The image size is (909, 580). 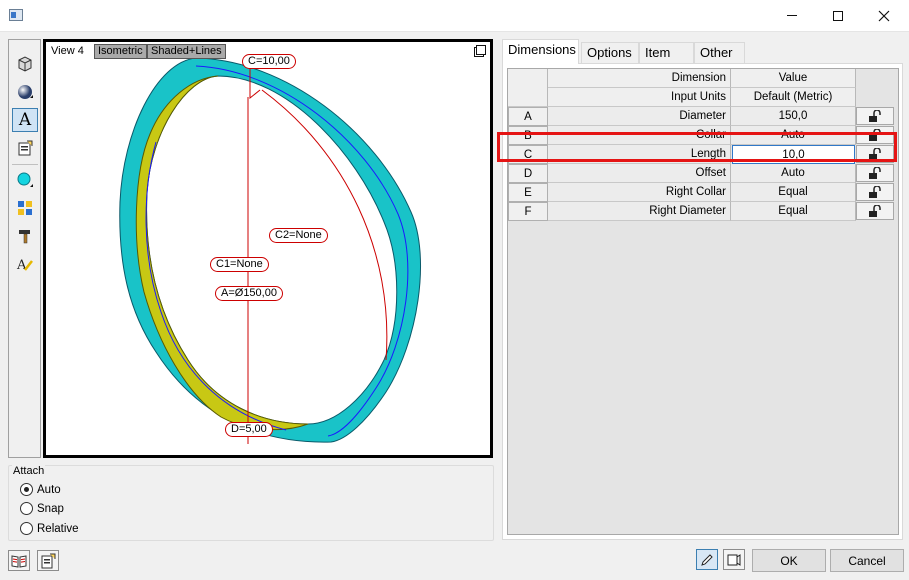 I want to click on lock-button-c, so click(x=875, y=154).